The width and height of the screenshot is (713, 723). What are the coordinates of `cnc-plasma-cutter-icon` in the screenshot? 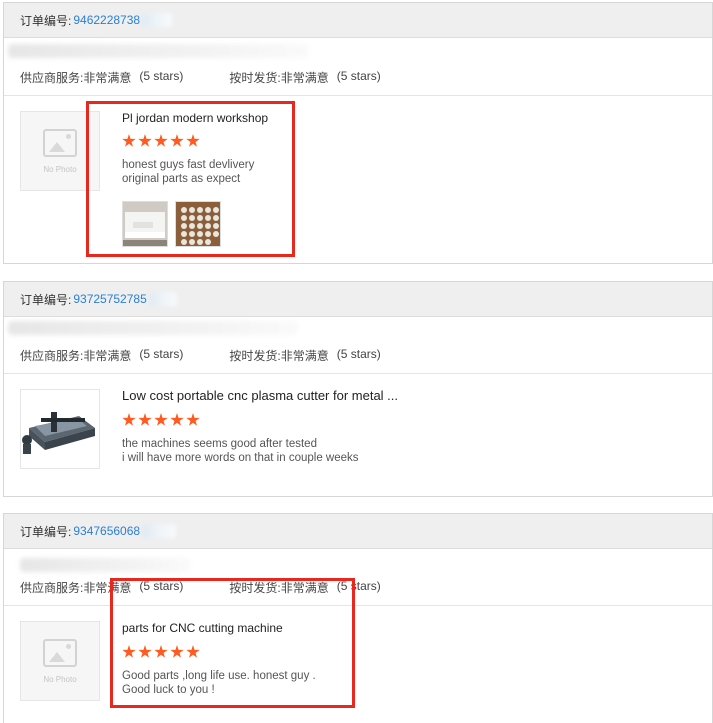 It's located at (60, 429).